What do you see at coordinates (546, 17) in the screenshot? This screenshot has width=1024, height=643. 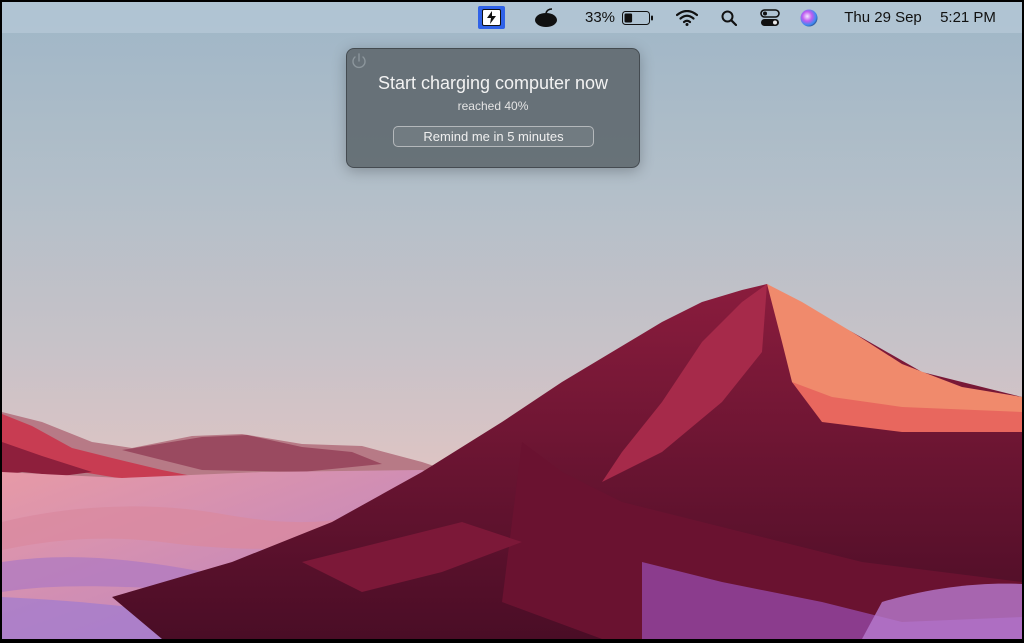 I see `mouse-icon` at bounding box center [546, 17].